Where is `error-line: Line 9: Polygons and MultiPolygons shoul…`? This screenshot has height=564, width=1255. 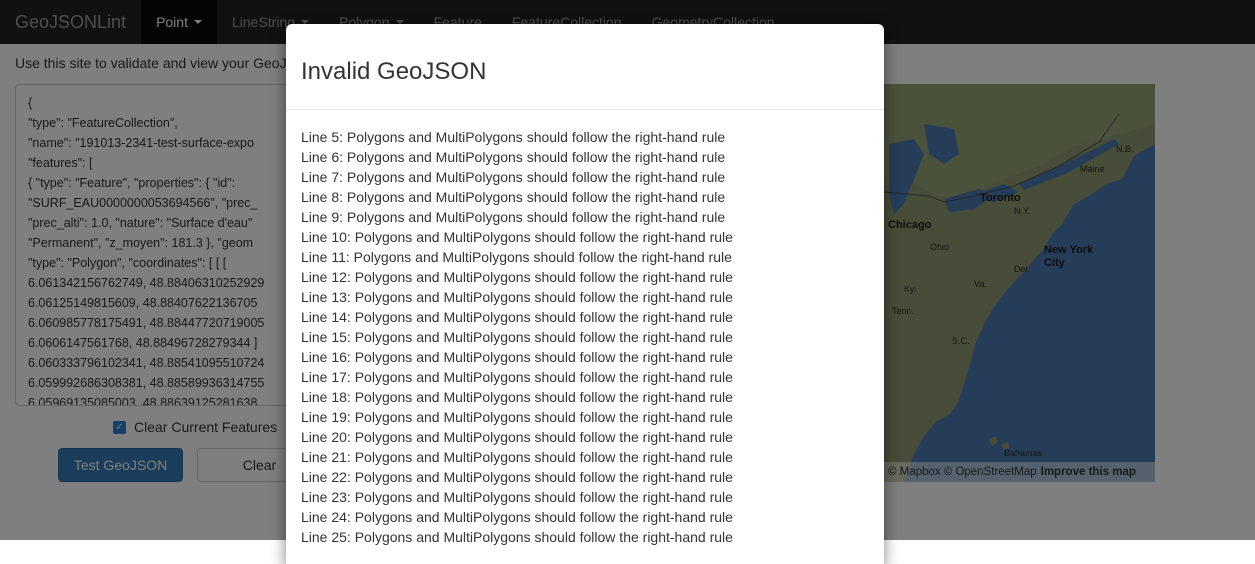 error-line: Line 9: Polygons and MultiPolygons shoul… is located at coordinates (513, 217).